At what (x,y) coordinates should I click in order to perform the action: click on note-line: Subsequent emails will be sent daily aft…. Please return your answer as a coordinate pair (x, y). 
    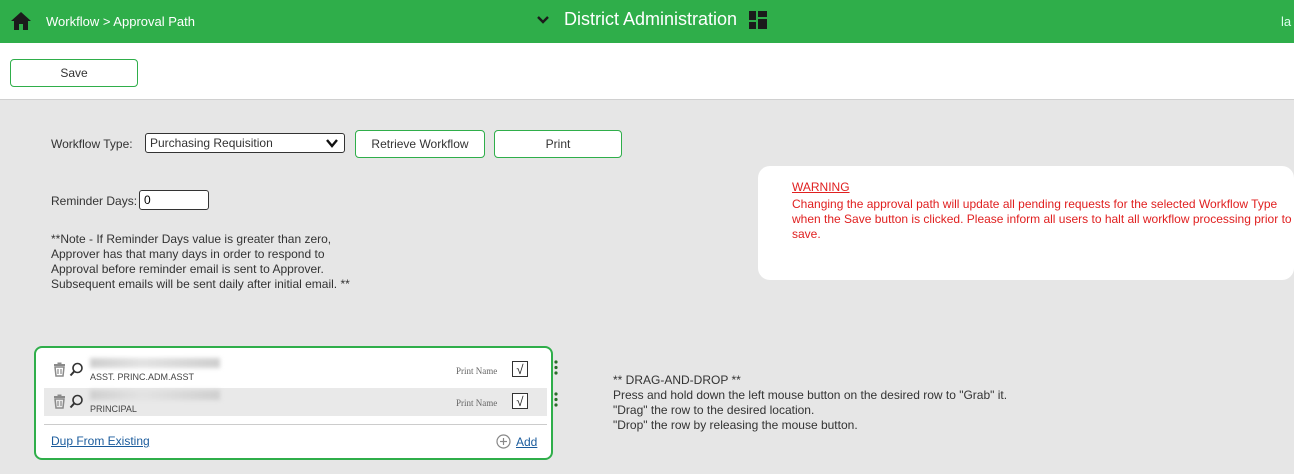
    Looking at the image, I should click on (200, 284).